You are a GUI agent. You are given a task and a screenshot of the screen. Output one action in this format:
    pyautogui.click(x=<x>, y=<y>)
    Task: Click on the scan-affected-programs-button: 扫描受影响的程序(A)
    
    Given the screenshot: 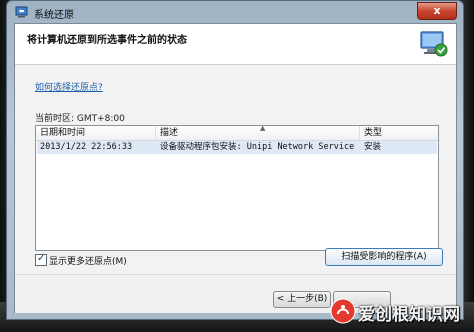 What is the action you would take?
    pyautogui.click(x=384, y=257)
    